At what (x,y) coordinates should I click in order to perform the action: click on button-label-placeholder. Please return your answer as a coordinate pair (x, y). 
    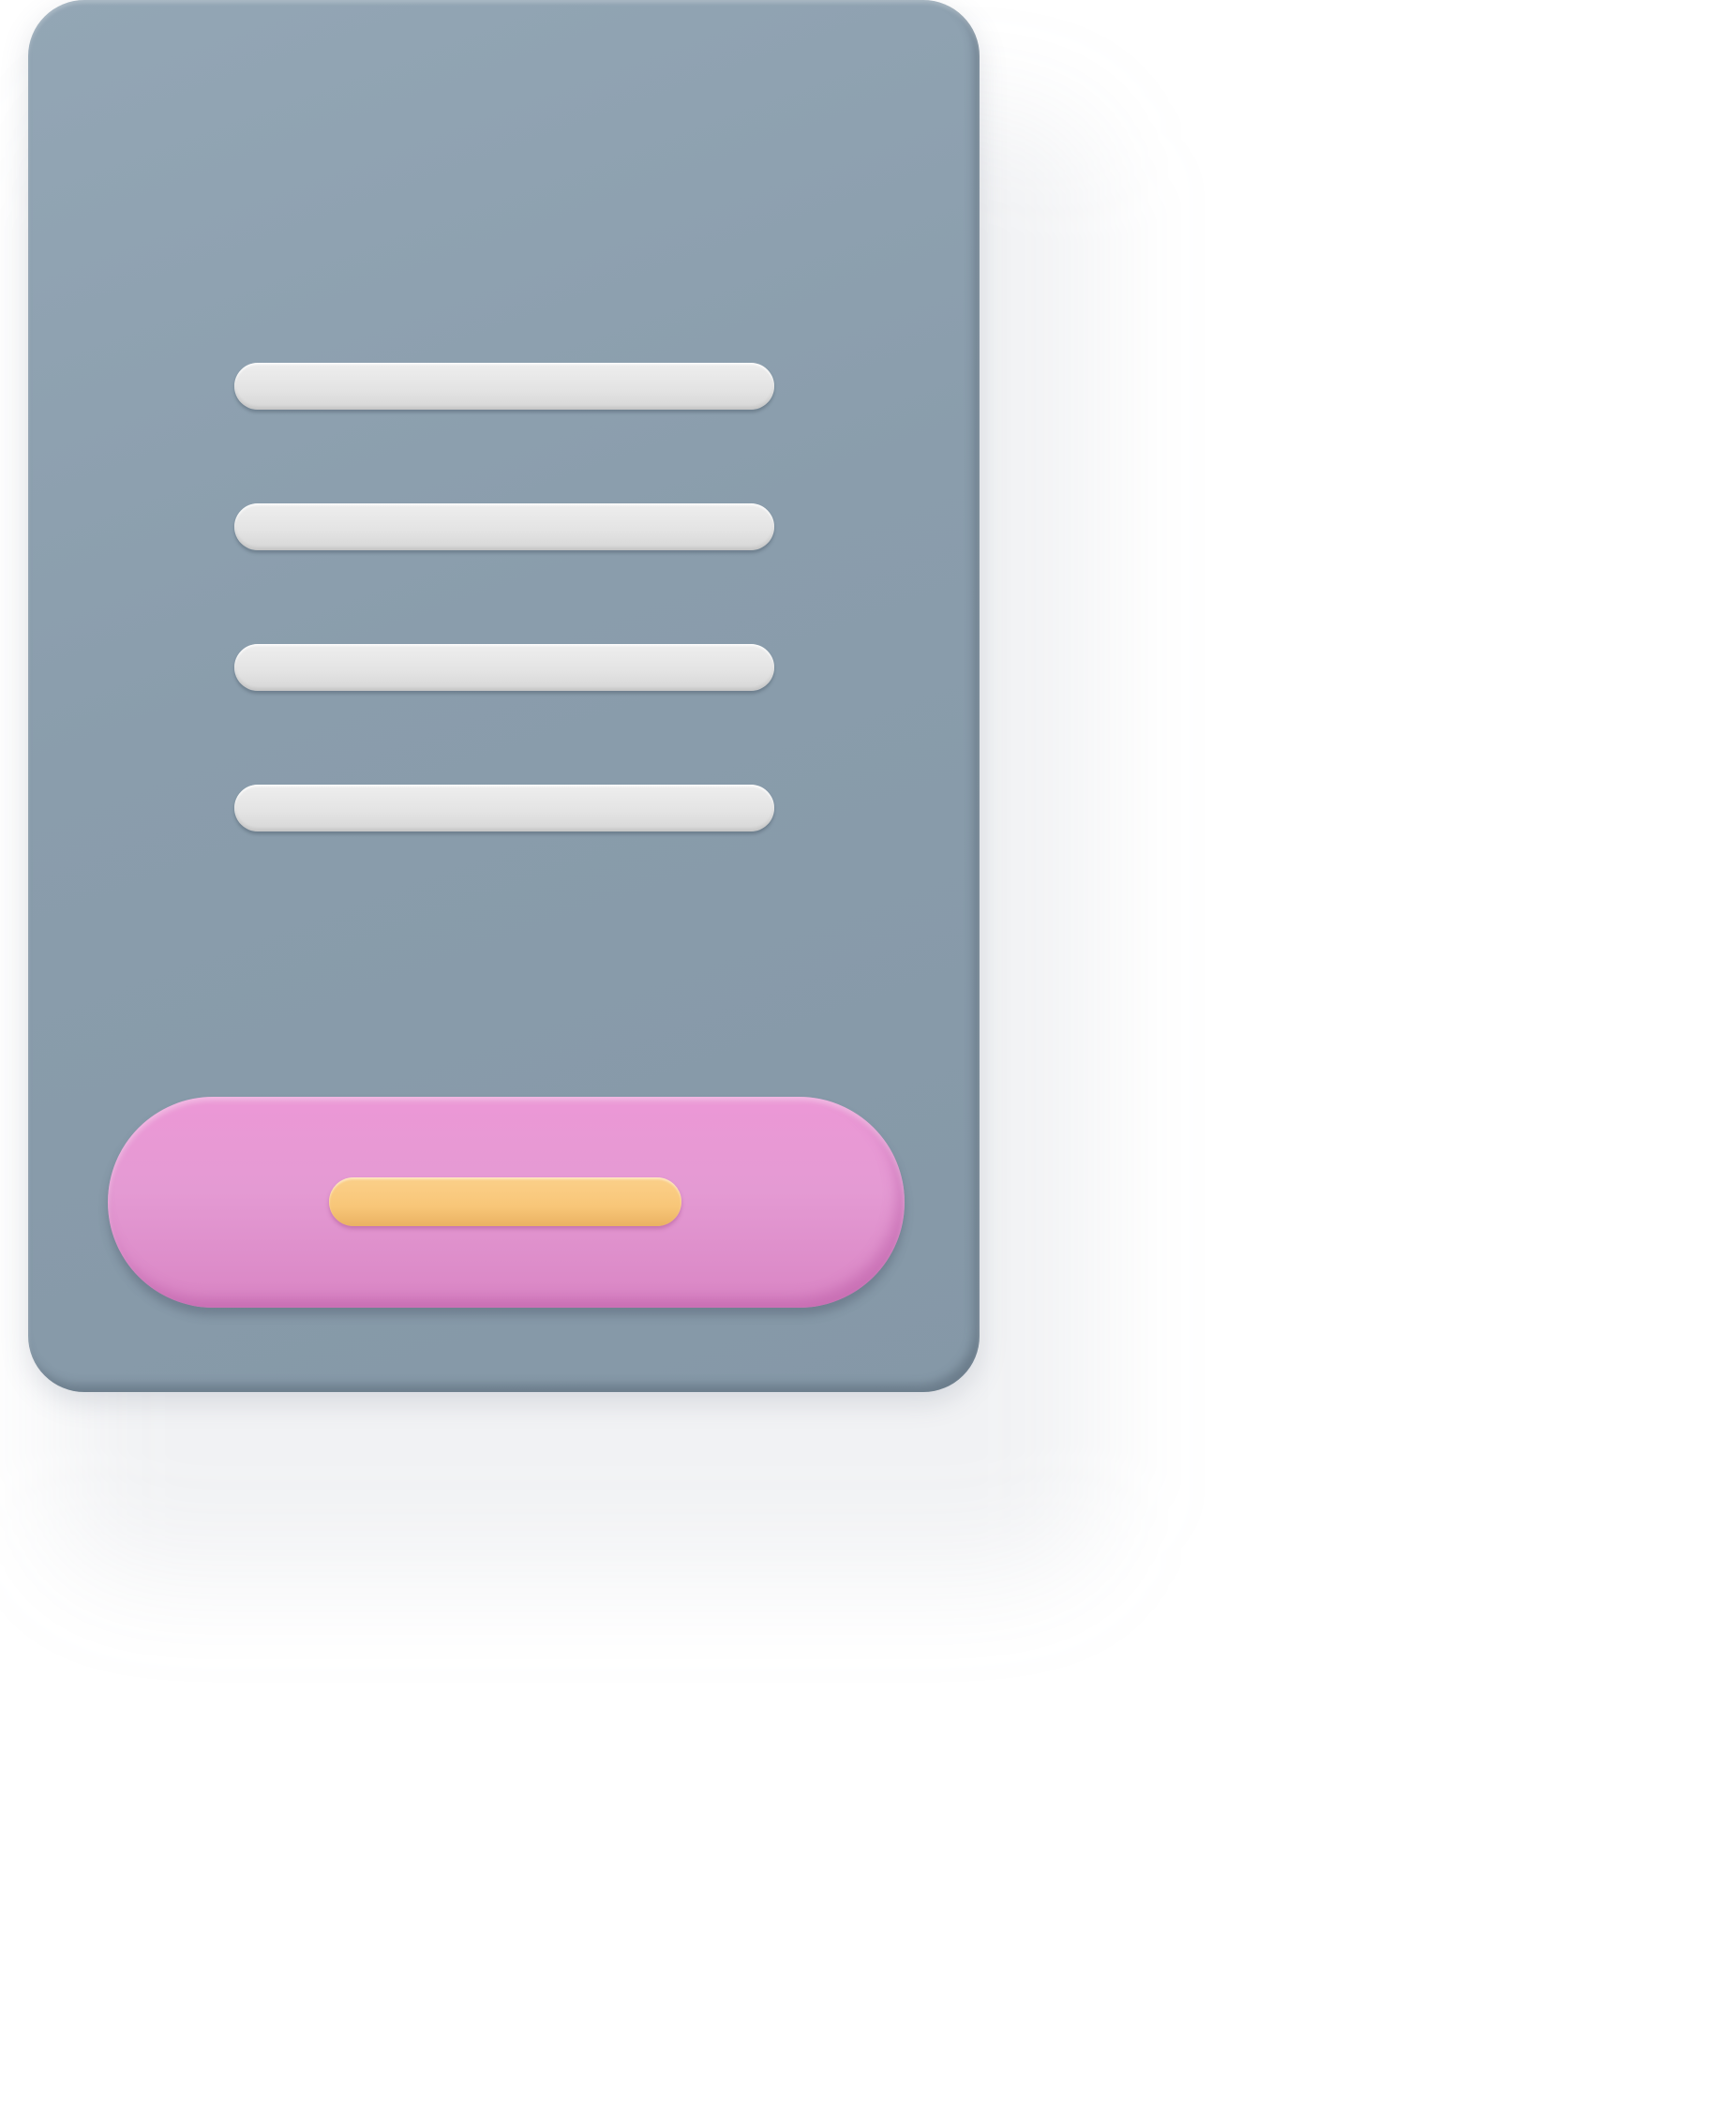
    Looking at the image, I should click on (505, 1201).